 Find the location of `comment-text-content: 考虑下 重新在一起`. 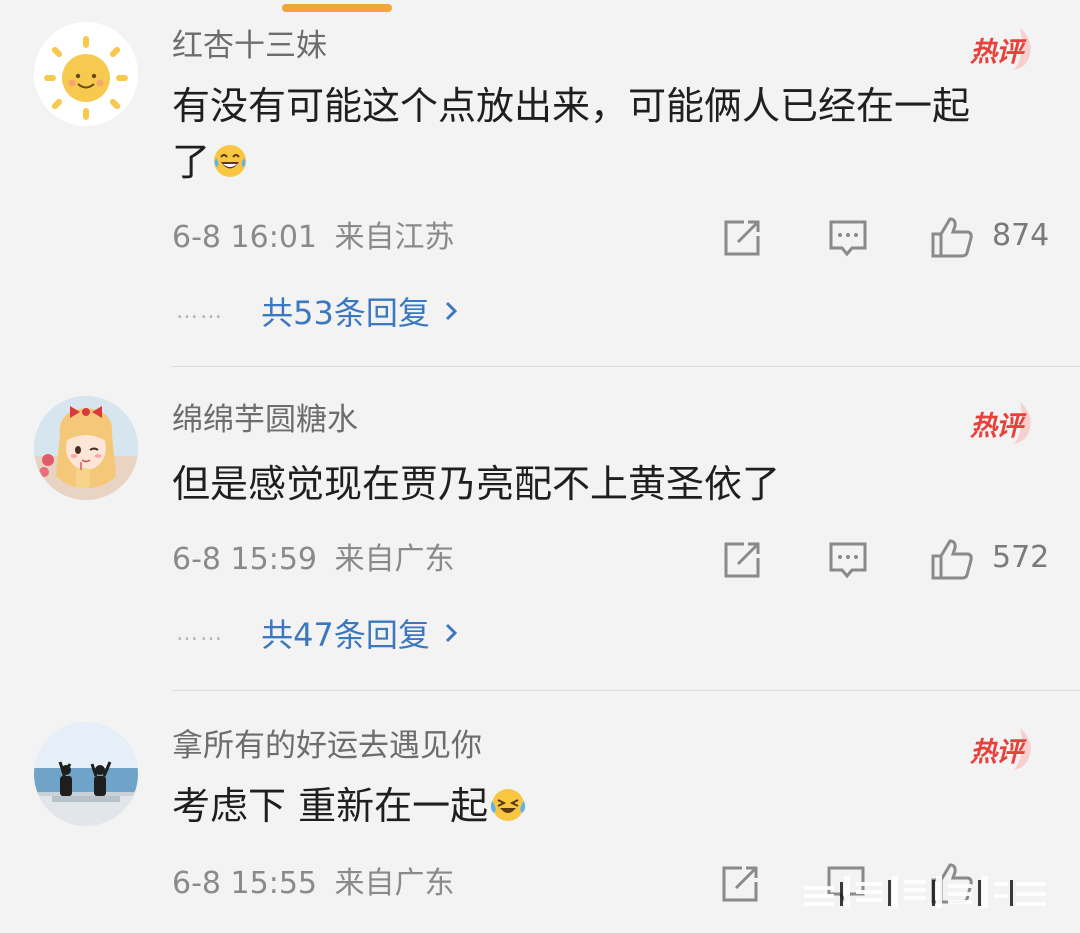

comment-text-content: 考虑下 重新在一起 is located at coordinates (330, 806).